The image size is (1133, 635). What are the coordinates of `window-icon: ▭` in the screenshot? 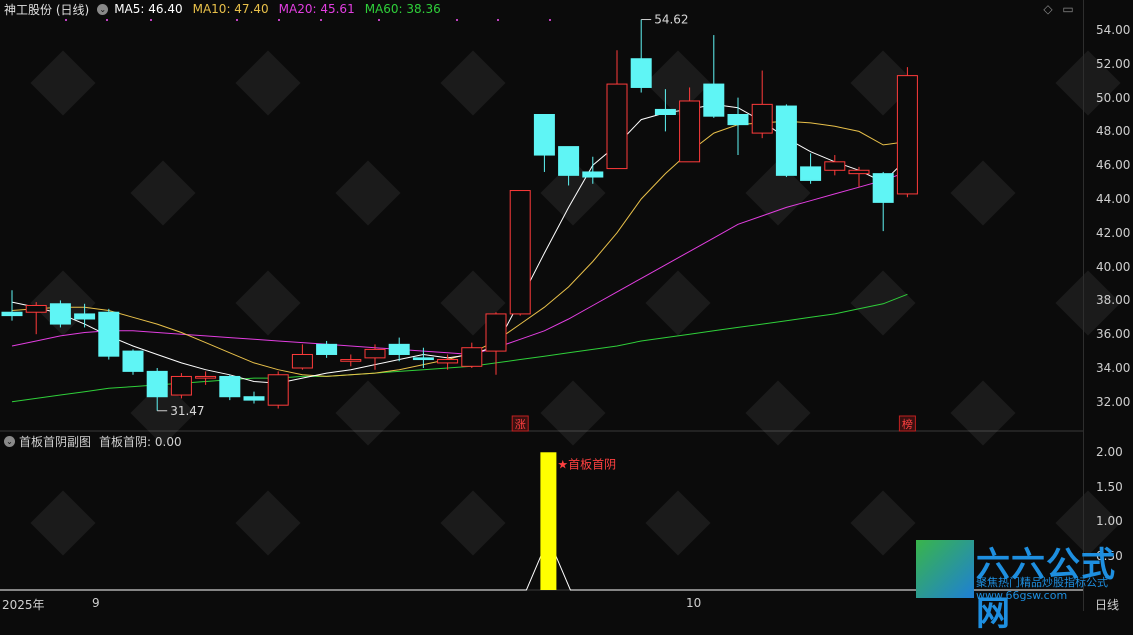 It's located at (1068, 9).